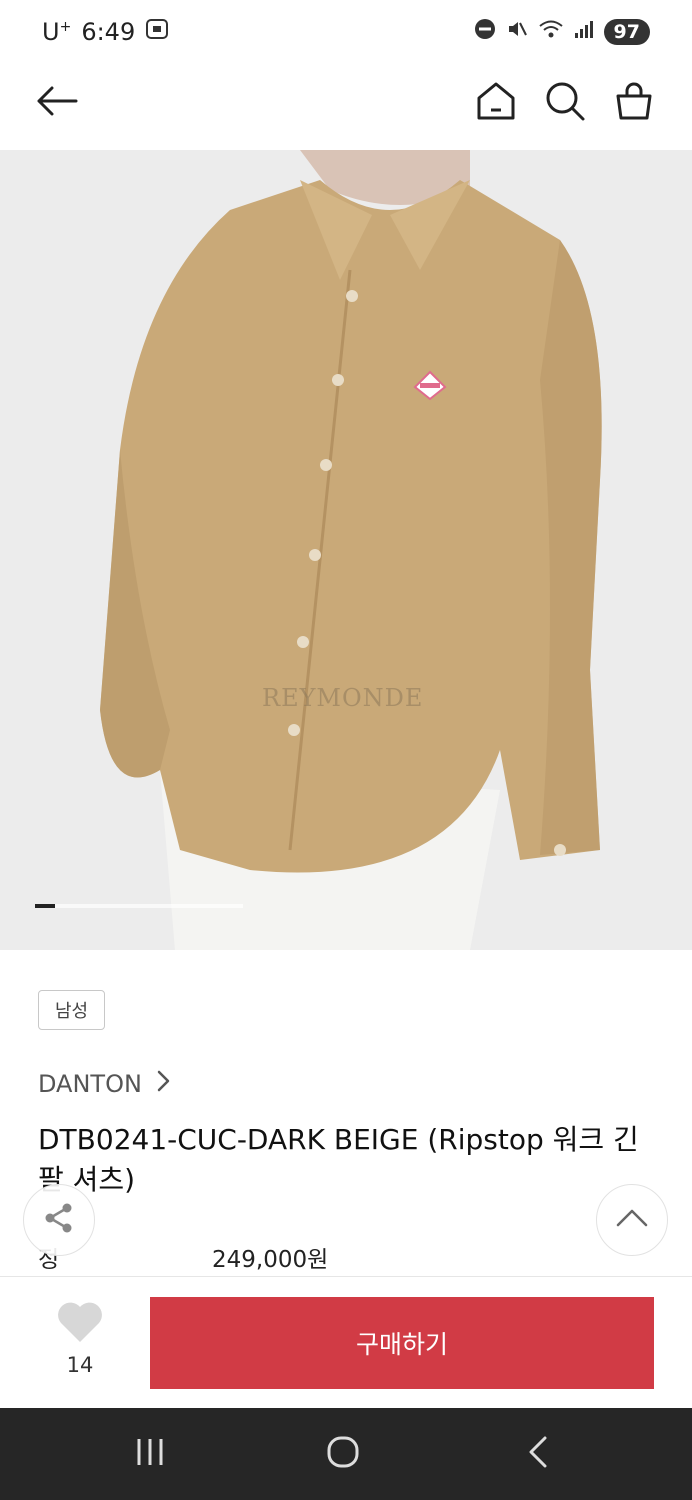 This screenshot has width=692, height=1500. What do you see at coordinates (80, 1324) in the screenshot?
I see `heart-icon` at bounding box center [80, 1324].